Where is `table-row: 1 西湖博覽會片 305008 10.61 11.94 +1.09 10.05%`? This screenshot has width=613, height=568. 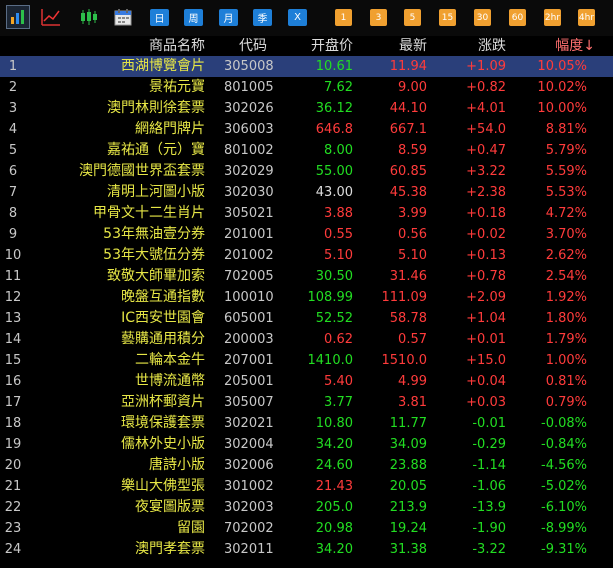
table-row: 1 西湖博覽會片 305008 10.61 11.94 +1.09 10.05% is located at coordinates (306, 66).